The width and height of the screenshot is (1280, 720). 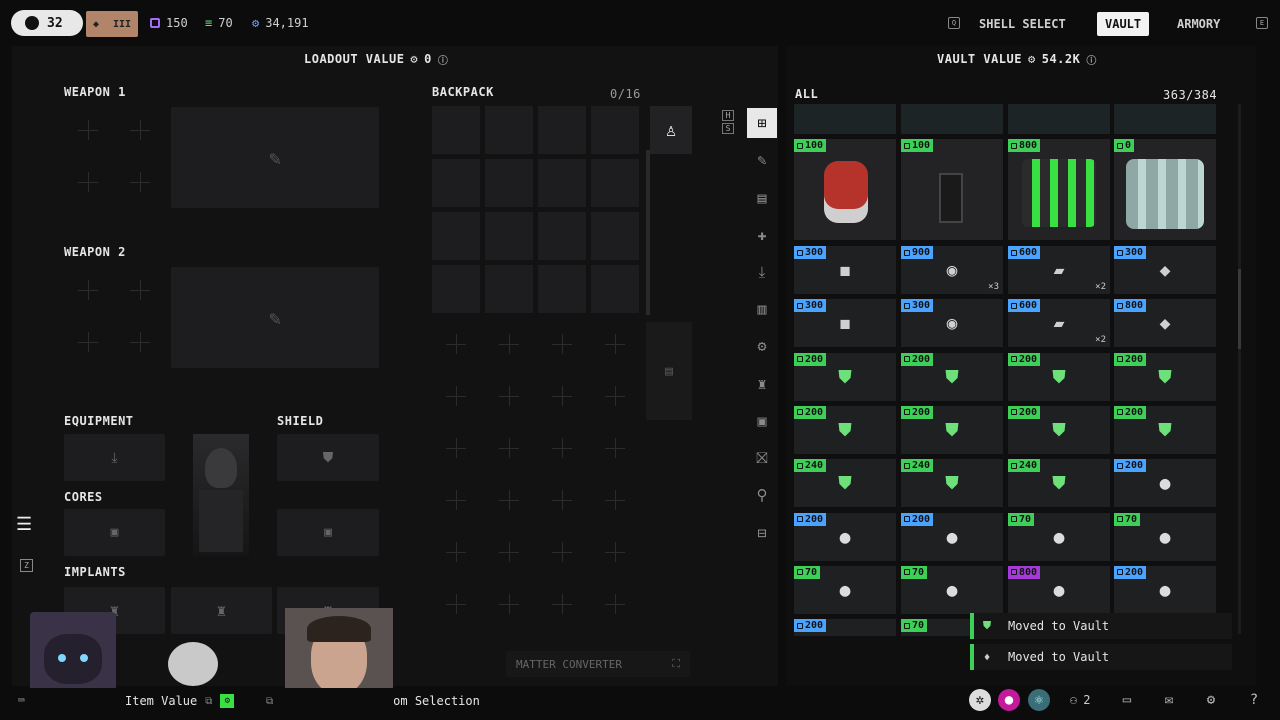 I want to click on core-filter-icon: ▣, so click(x=762, y=421).